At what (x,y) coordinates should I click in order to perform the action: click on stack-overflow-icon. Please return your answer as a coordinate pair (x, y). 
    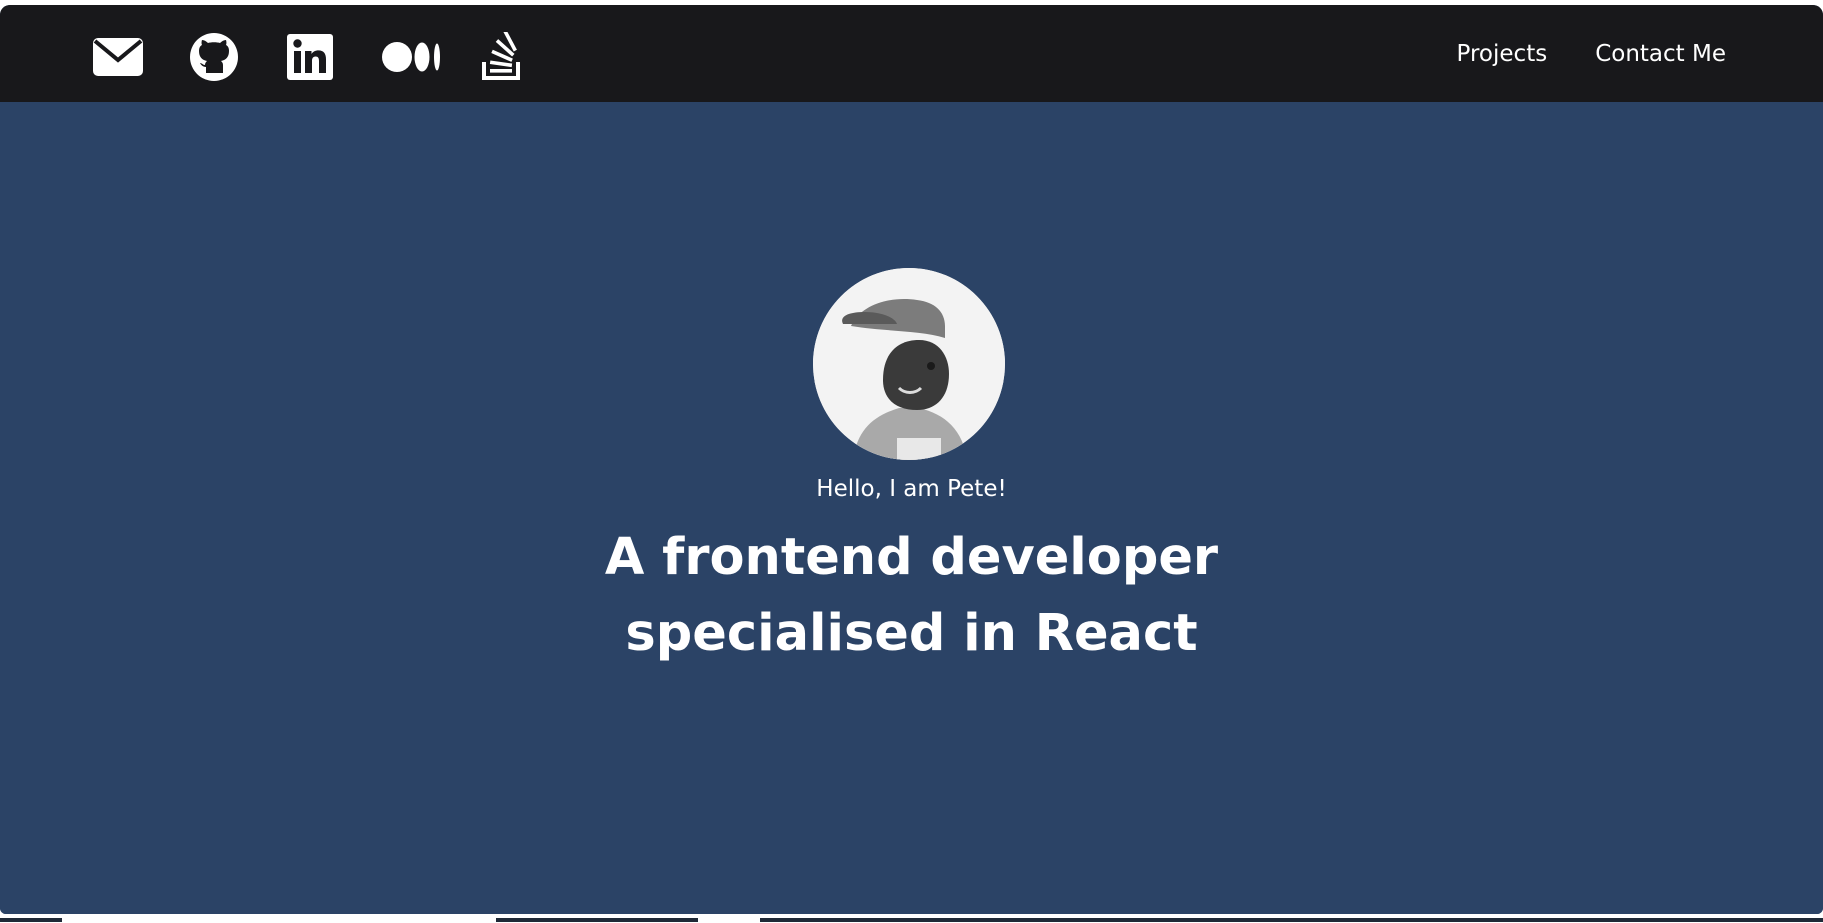
    Looking at the image, I should click on (501, 56).